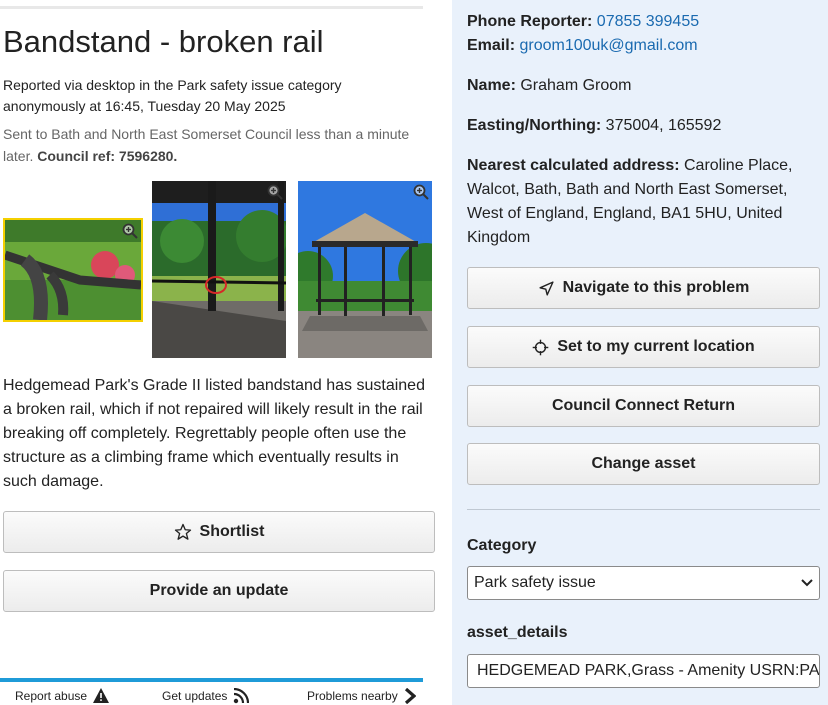 The width and height of the screenshot is (828, 705). Describe the element at coordinates (643, 583) in the screenshot. I see `category-select: Park safety issue` at that location.